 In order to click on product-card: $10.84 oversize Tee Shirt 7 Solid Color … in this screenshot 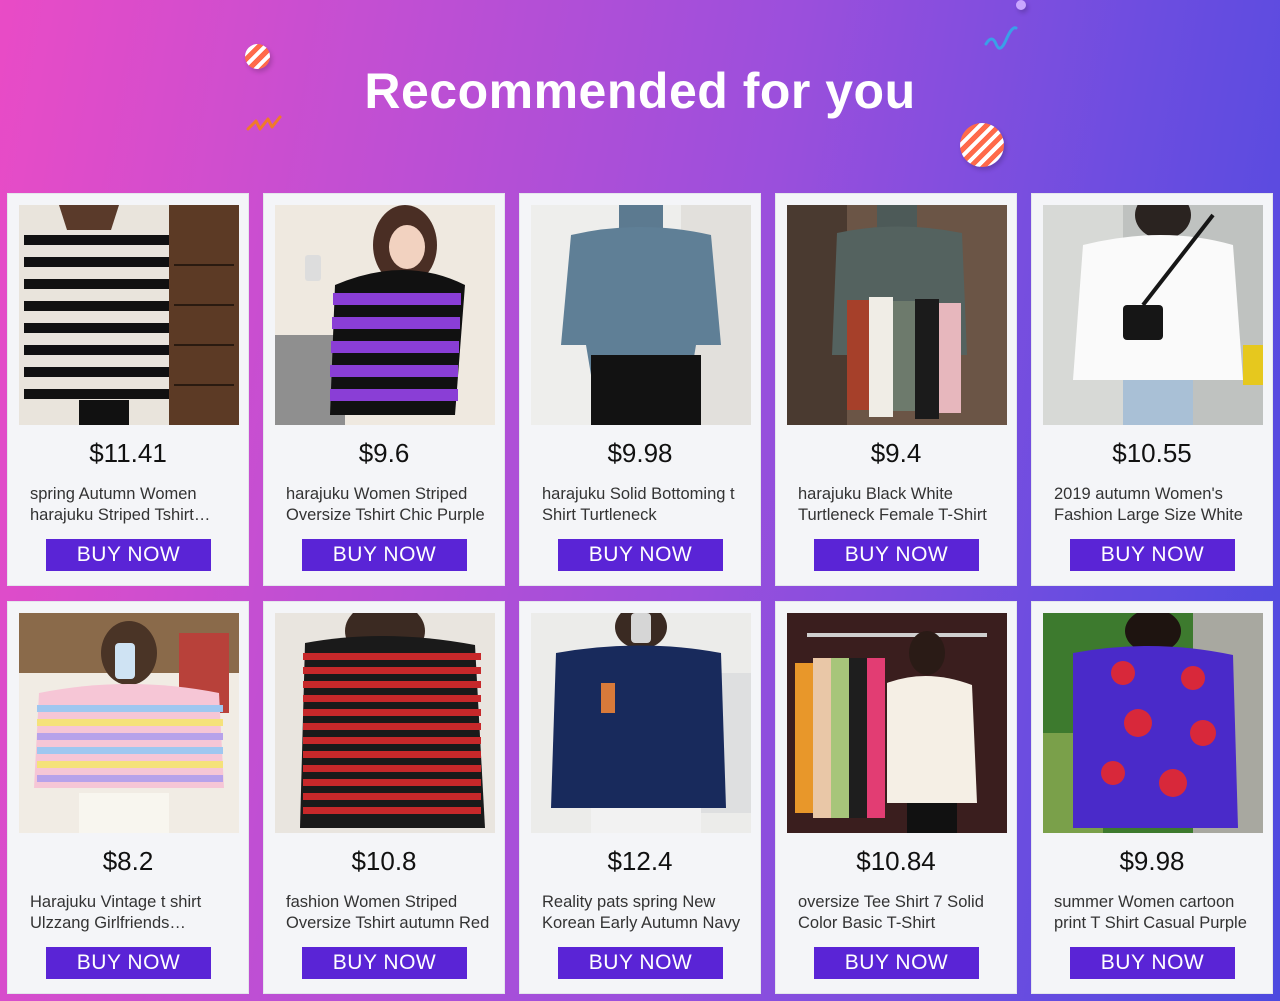, I will do `click(896, 797)`.